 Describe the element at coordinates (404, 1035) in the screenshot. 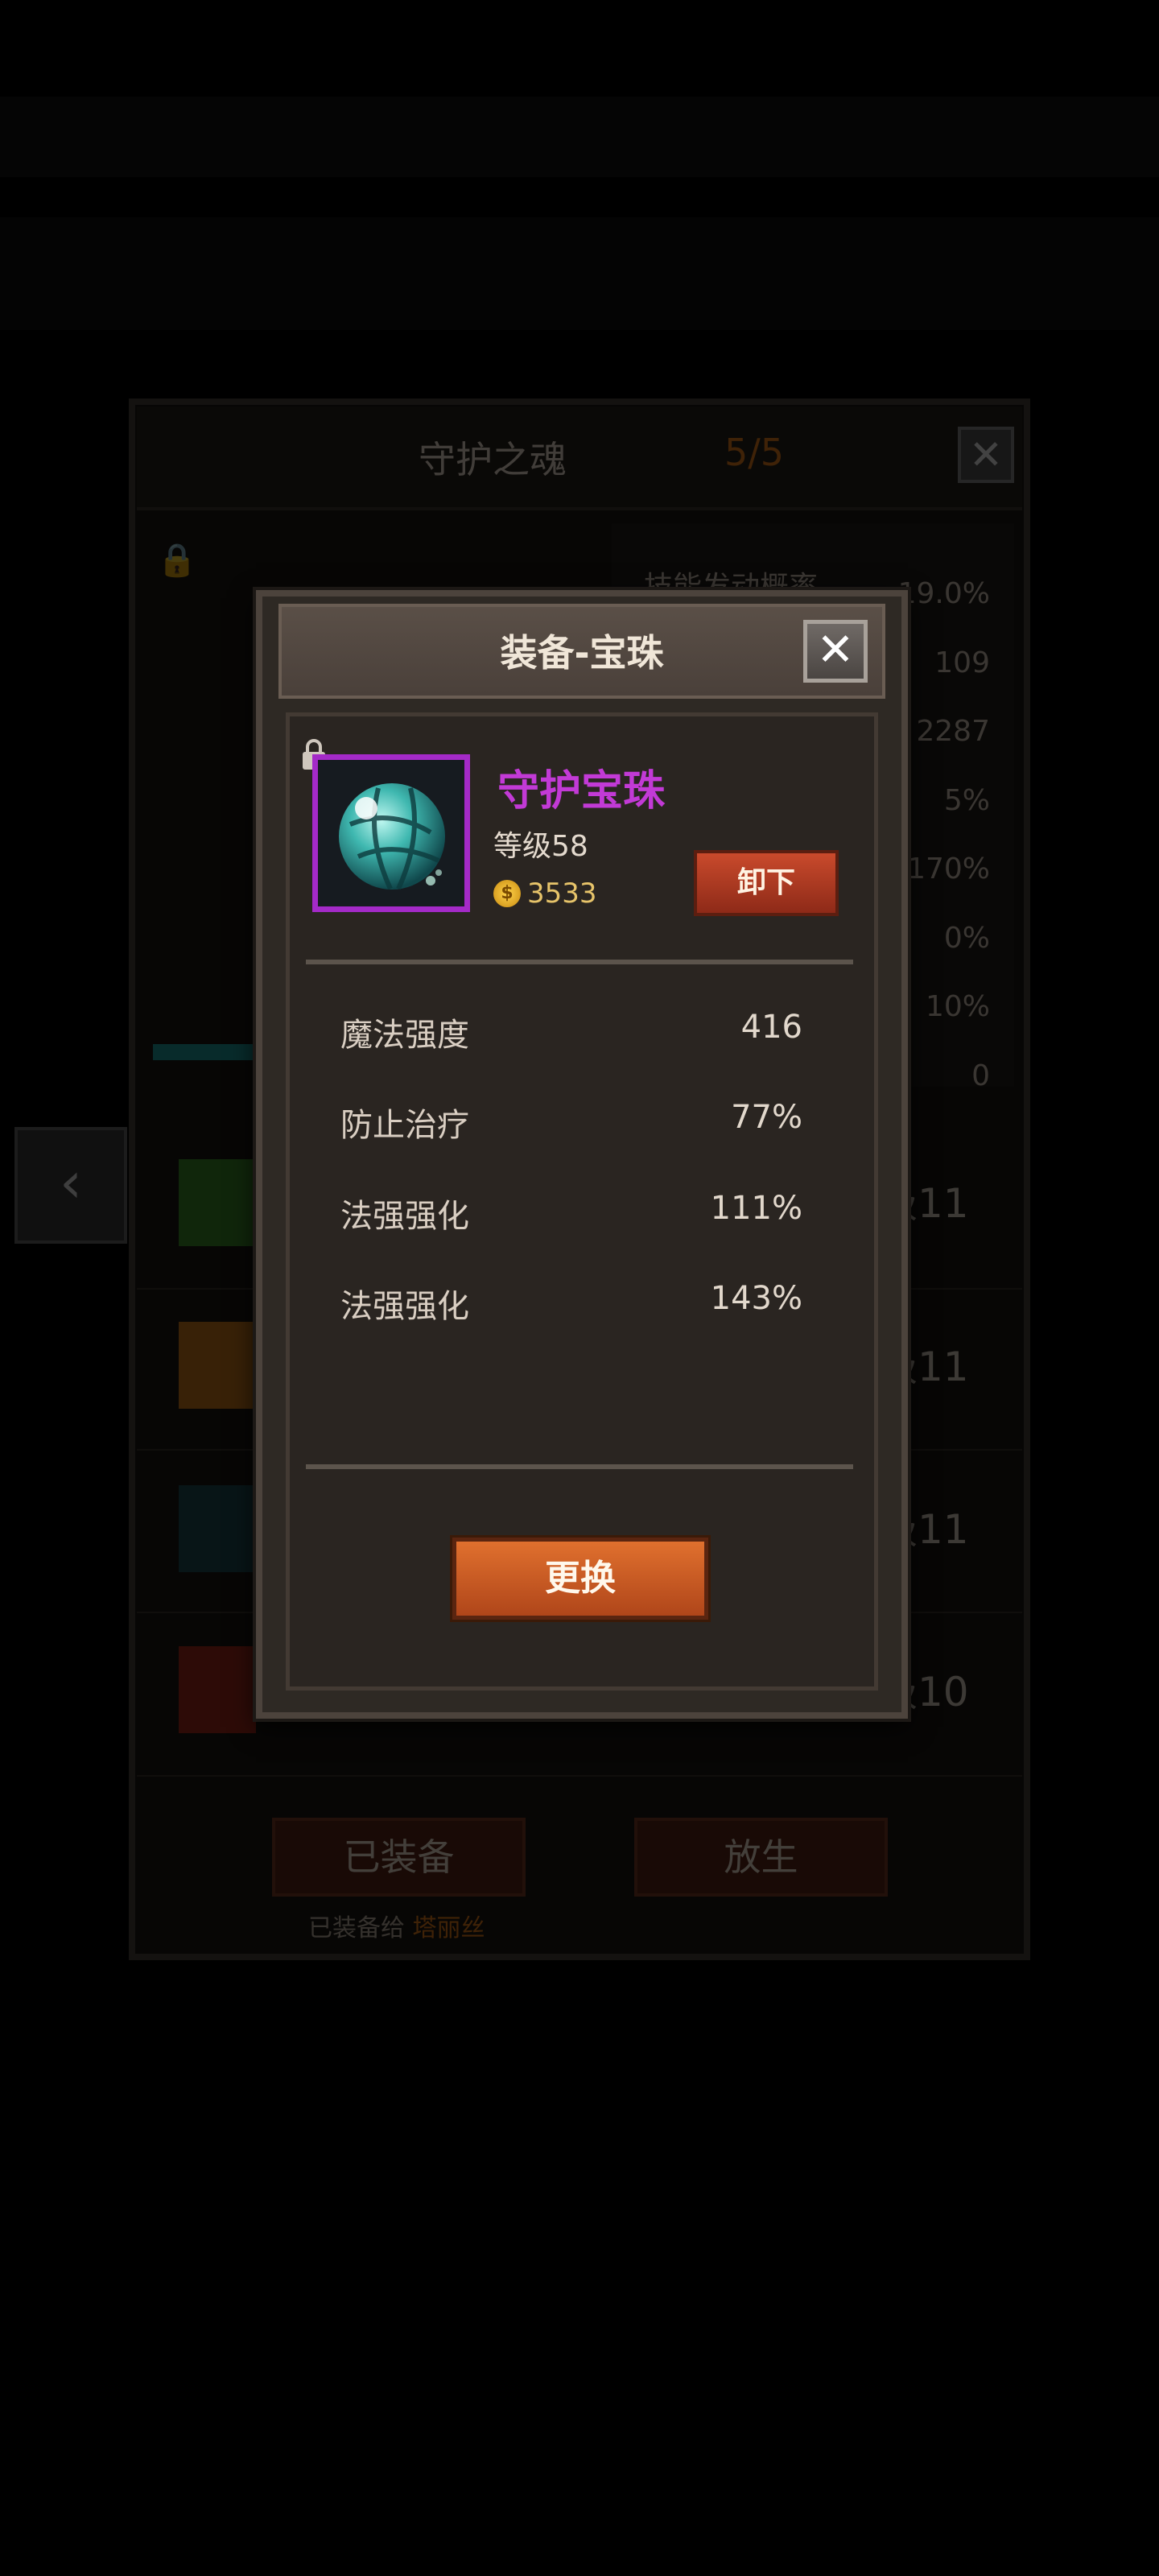

I see `stat-name: 魔法强度` at that location.